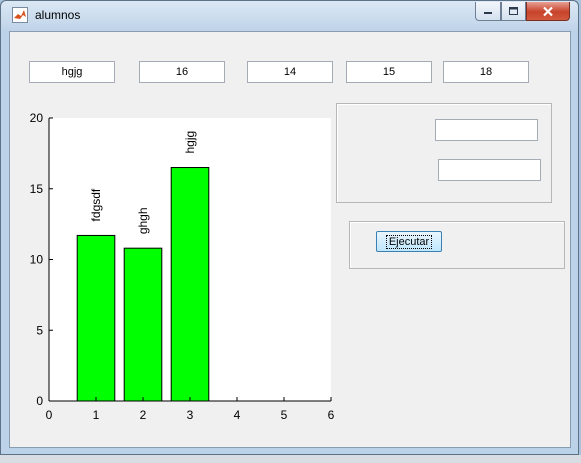 Image resolution: width=581 pixels, height=463 pixels. What do you see at coordinates (331, 415) in the screenshot?
I see `x-tick-label: 6` at bounding box center [331, 415].